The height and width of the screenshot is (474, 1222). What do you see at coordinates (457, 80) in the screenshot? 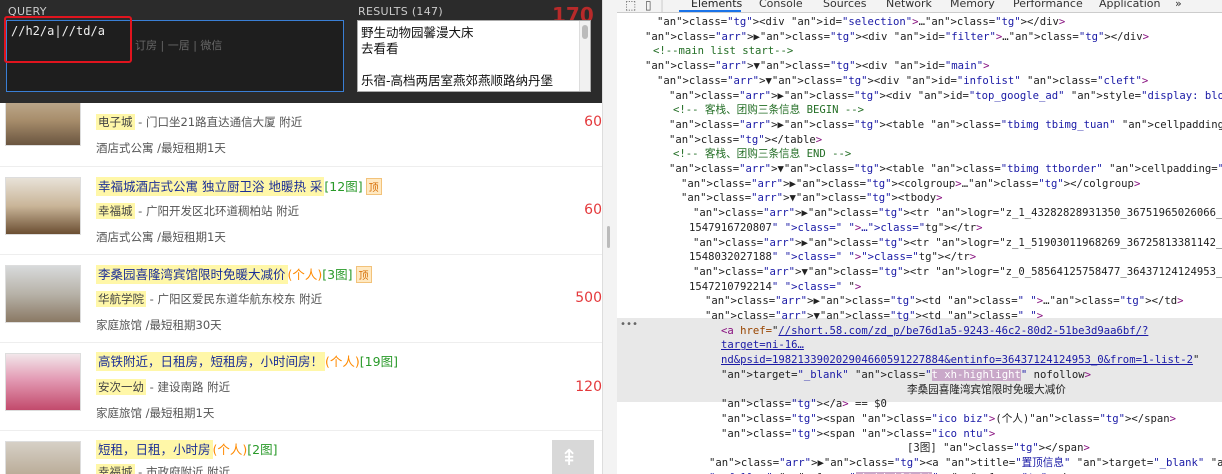
I see `result-line: 乐宿-高档两居室燕郊燕顺路纳丹堡` at bounding box center [457, 80].